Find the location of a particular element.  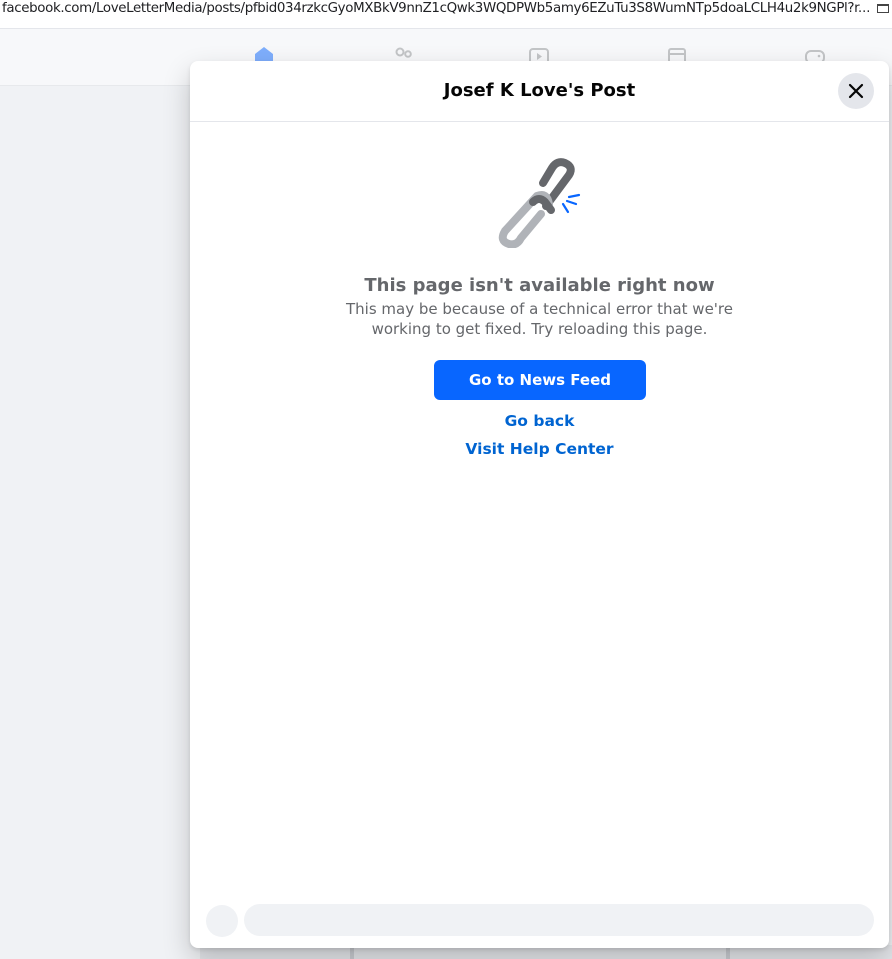

composer-avatar-placeholder is located at coordinates (222, 921).